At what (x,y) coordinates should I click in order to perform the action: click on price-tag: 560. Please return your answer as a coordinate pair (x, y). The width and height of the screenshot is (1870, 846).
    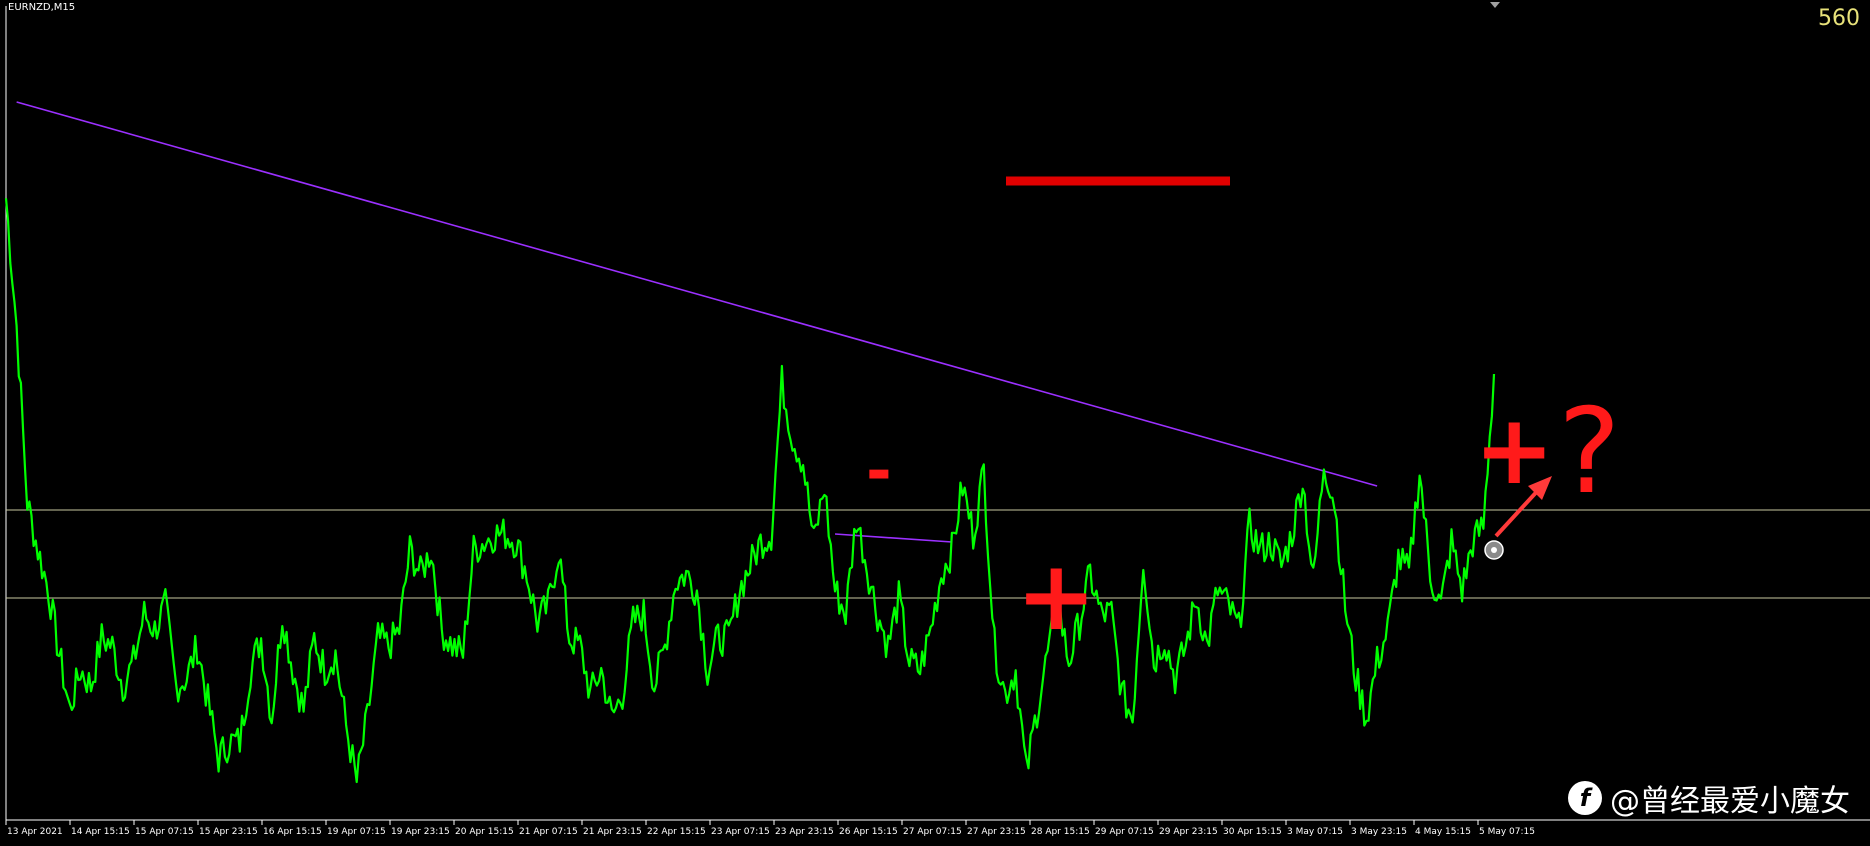
    Looking at the image, I should click on (1839, 18).